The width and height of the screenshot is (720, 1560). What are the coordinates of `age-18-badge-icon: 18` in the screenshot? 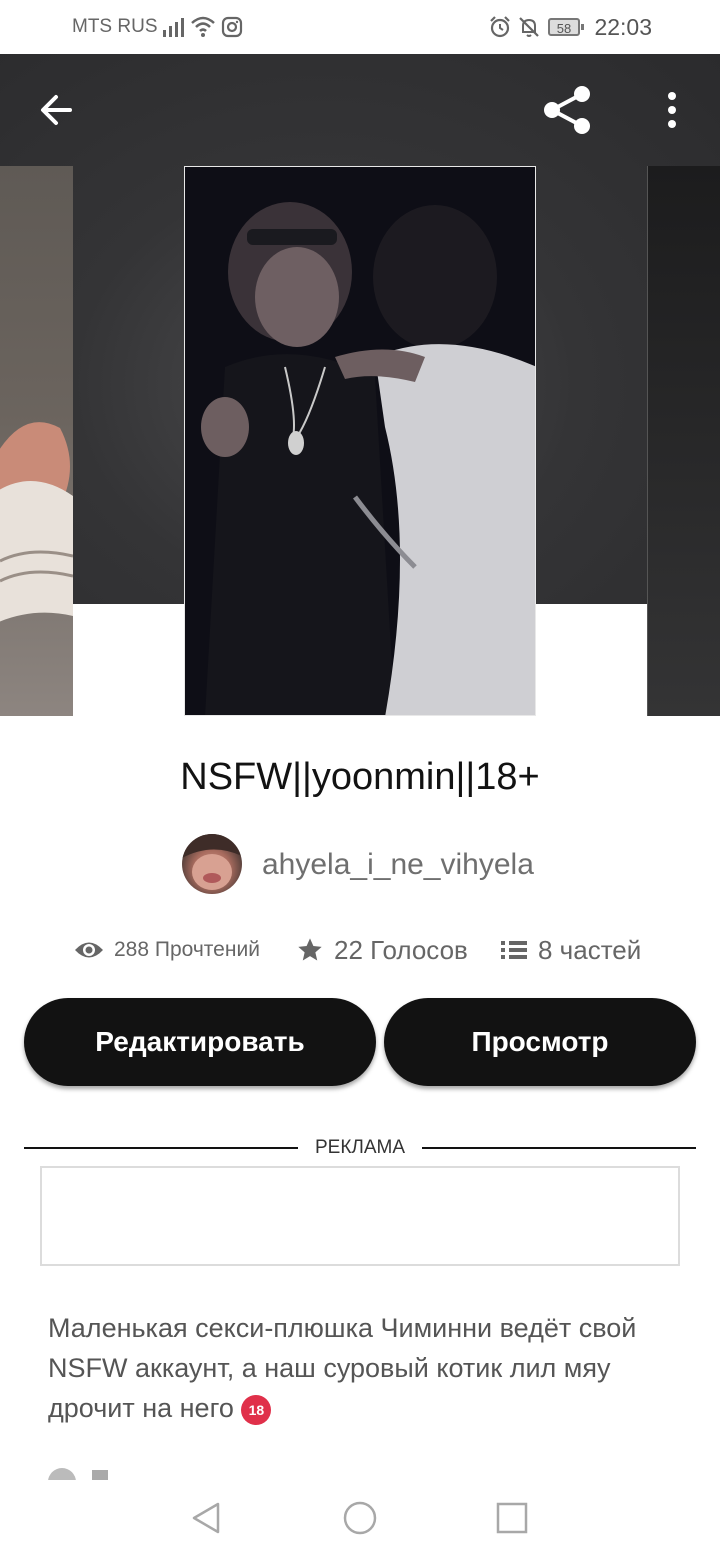 It's located at (256, 1409).